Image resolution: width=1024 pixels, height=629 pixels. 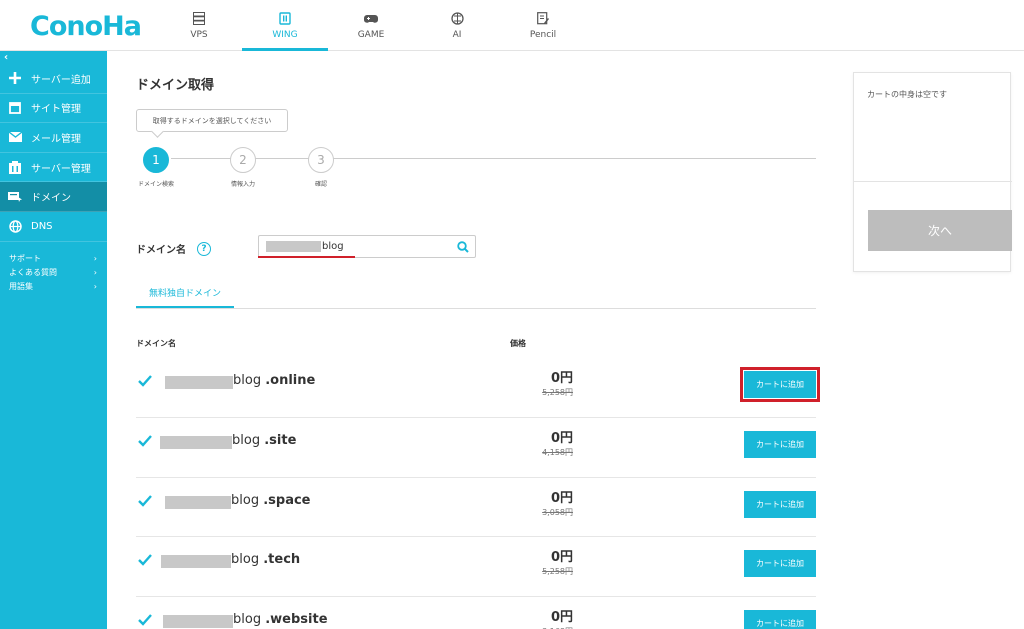 What do you see at coordinates (463, 247) in the screenshot?
I see `search-icon` at bounding box center [463, 247].